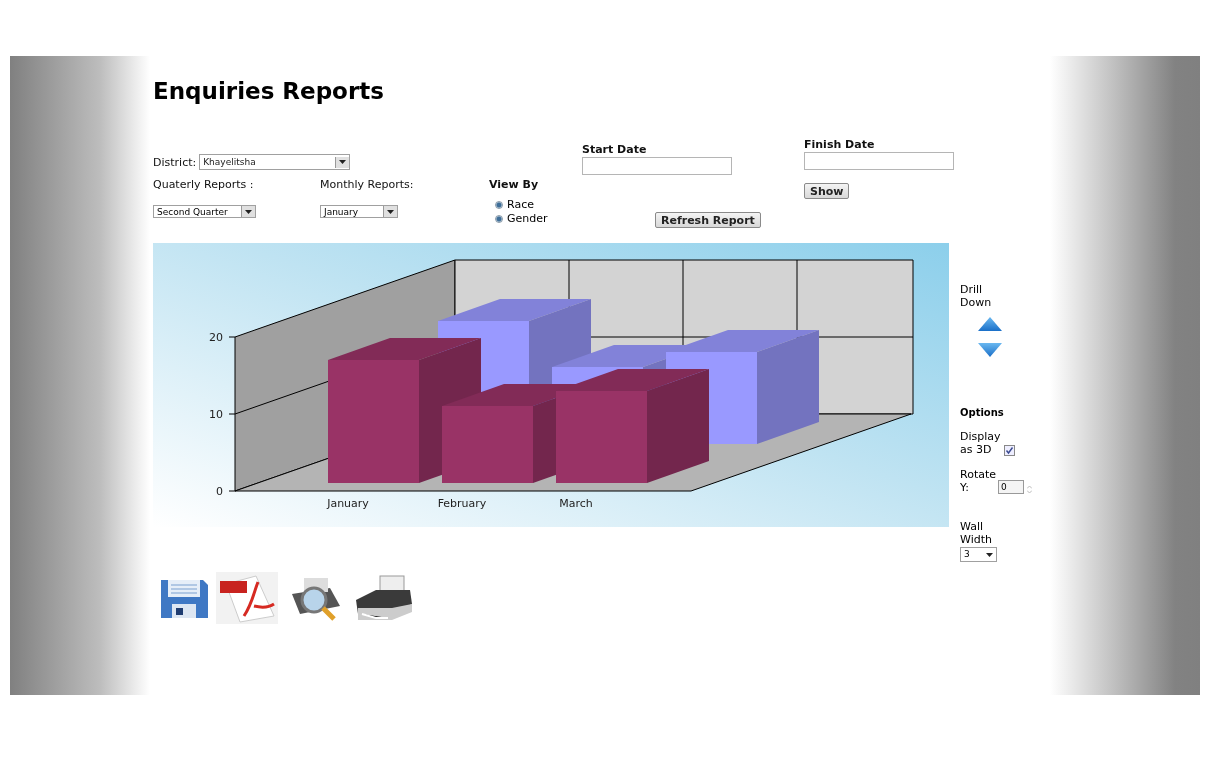 This screenshot has height=757, width=1206. Describe the element at coordinates (216, 337) in the screenshot. I see `y-tick-label: 20` at that location.